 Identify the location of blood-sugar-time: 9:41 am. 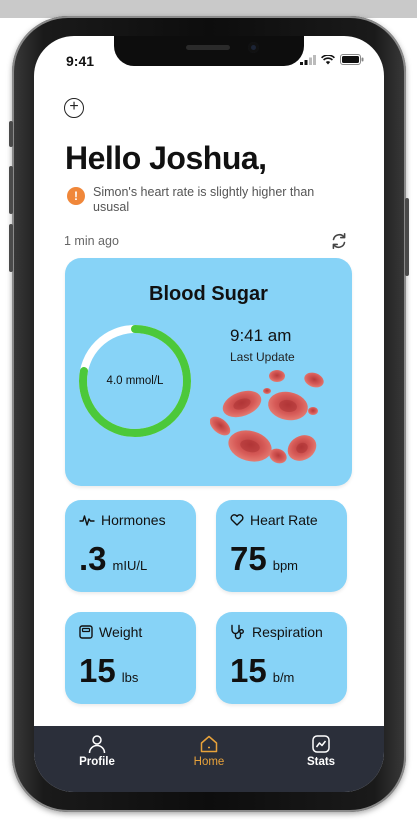
(261, 335).